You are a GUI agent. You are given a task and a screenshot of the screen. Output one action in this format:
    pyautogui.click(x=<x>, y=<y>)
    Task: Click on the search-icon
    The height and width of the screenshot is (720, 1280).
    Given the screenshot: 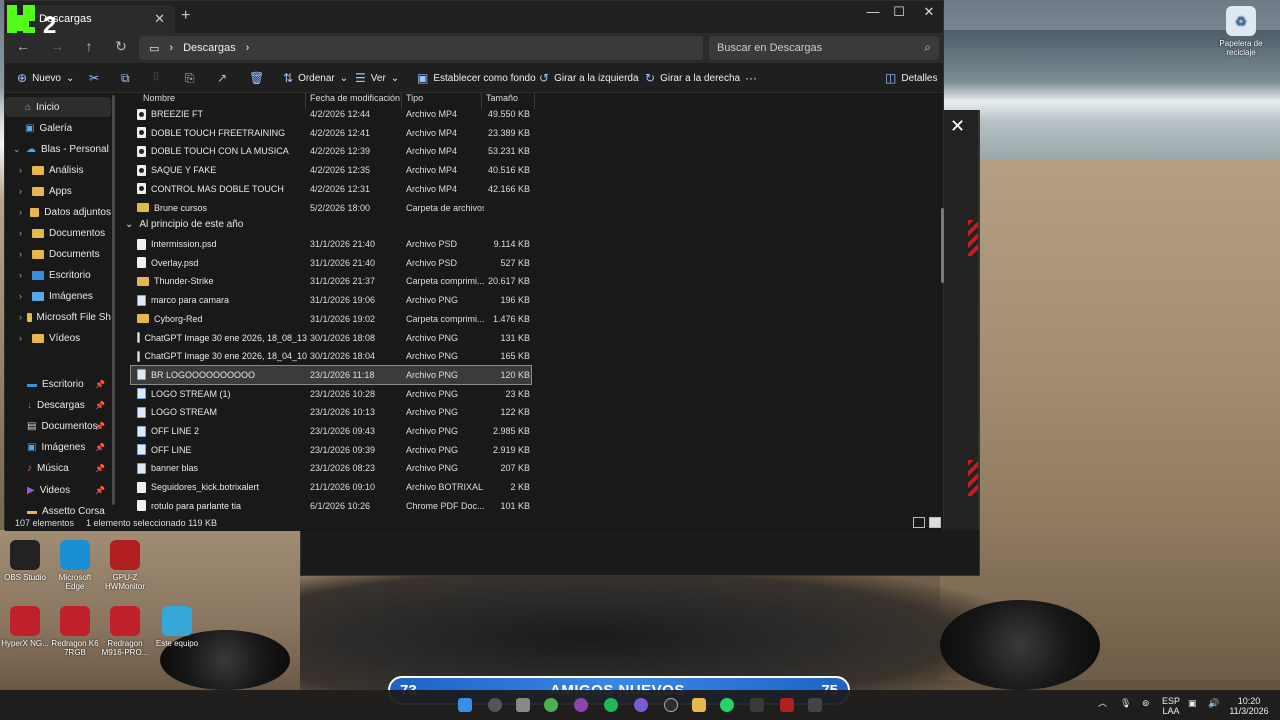 What is the action you would take?
    pyautogui.click(x=495, y=705)
    